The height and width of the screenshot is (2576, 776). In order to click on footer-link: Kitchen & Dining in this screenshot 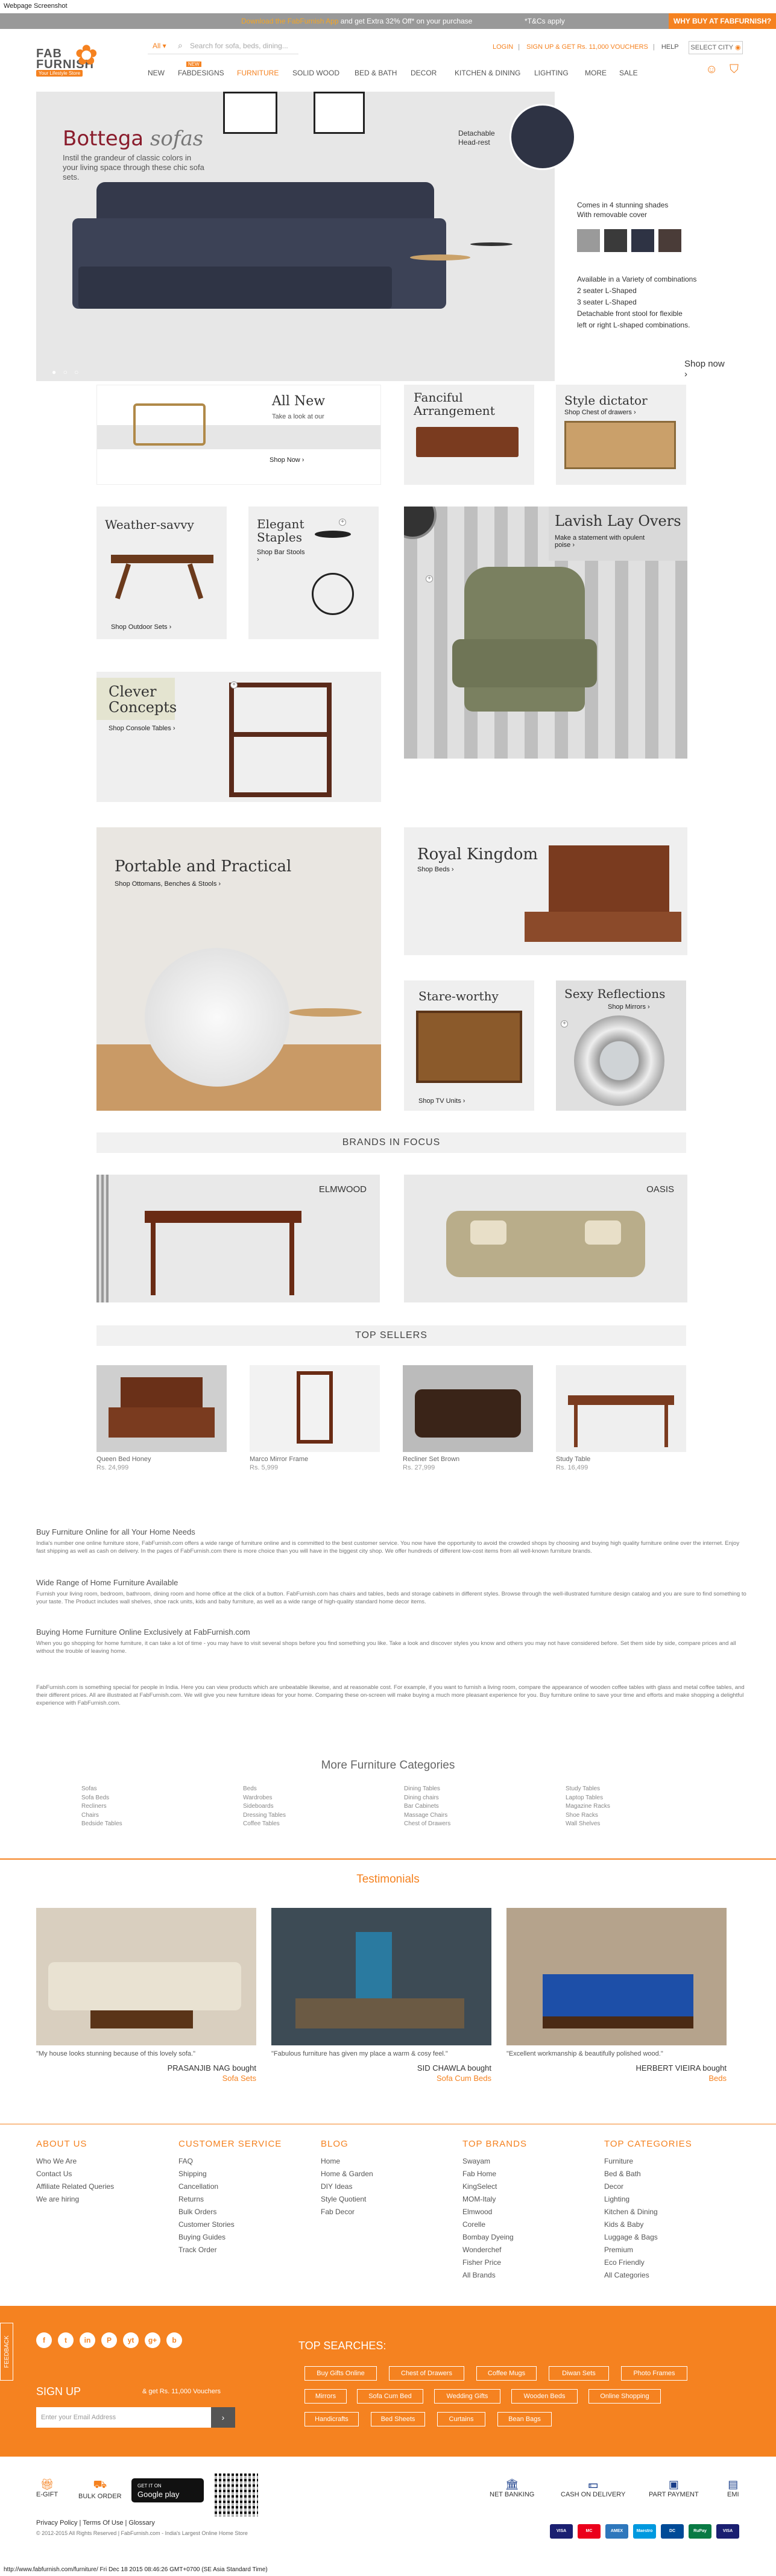, I will do `click(648, 2212)`.